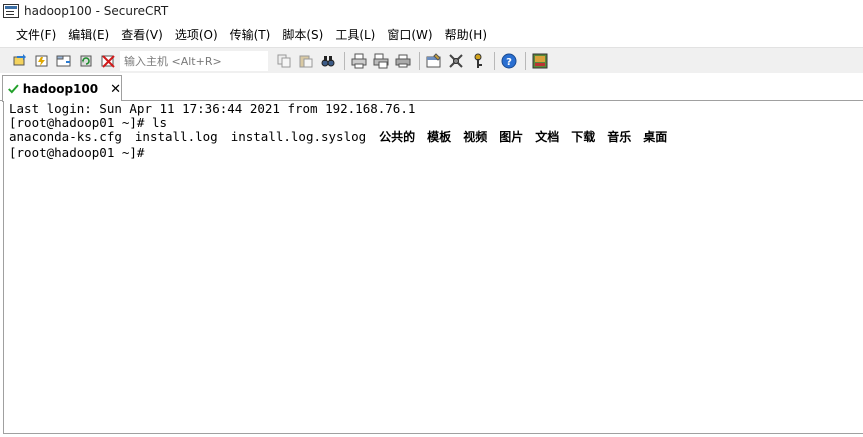  I want to click on menu-options: 选项(O), so click(196, 34).